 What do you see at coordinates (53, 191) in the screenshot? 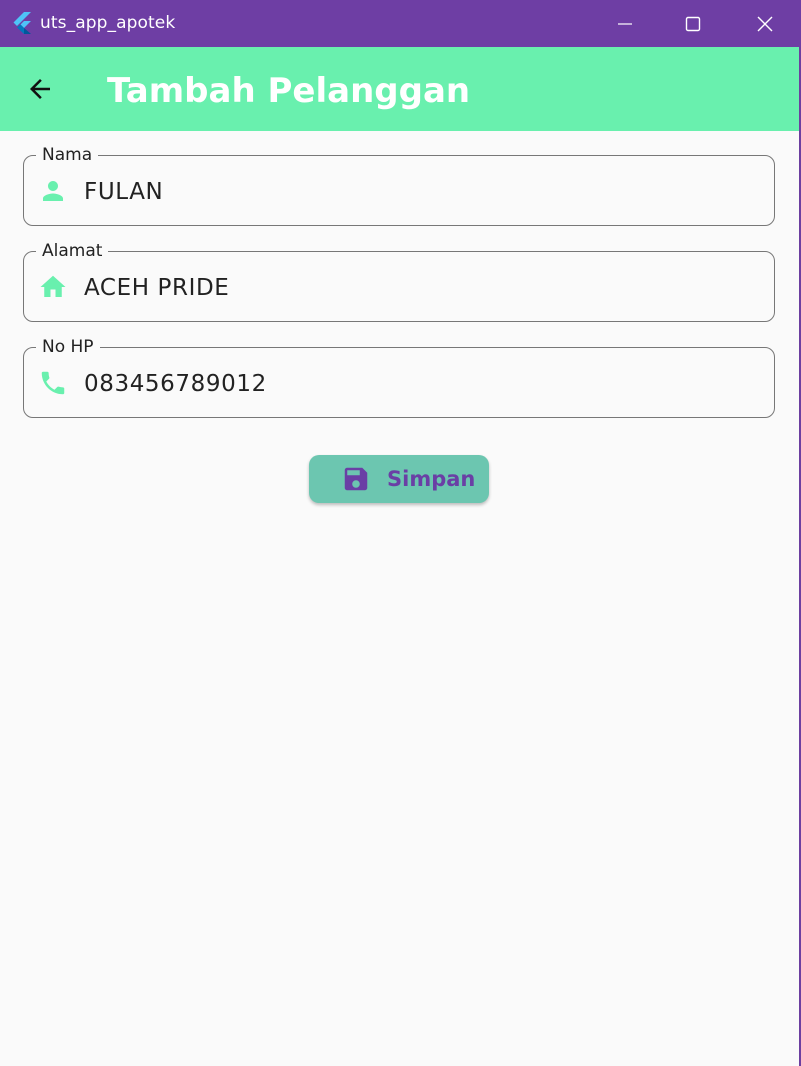
I see `person-icon` at bounding box center [53, 191].